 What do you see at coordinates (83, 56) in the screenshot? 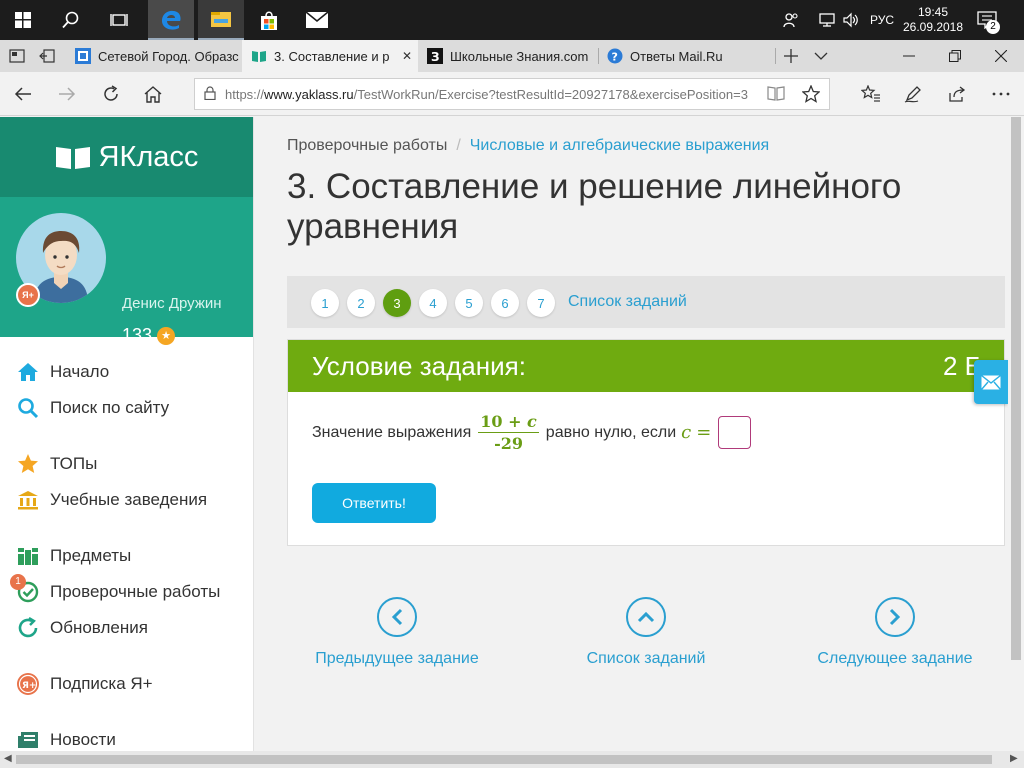
I see `setevoy-gorod-favicon` at bounding box center [83, 56].